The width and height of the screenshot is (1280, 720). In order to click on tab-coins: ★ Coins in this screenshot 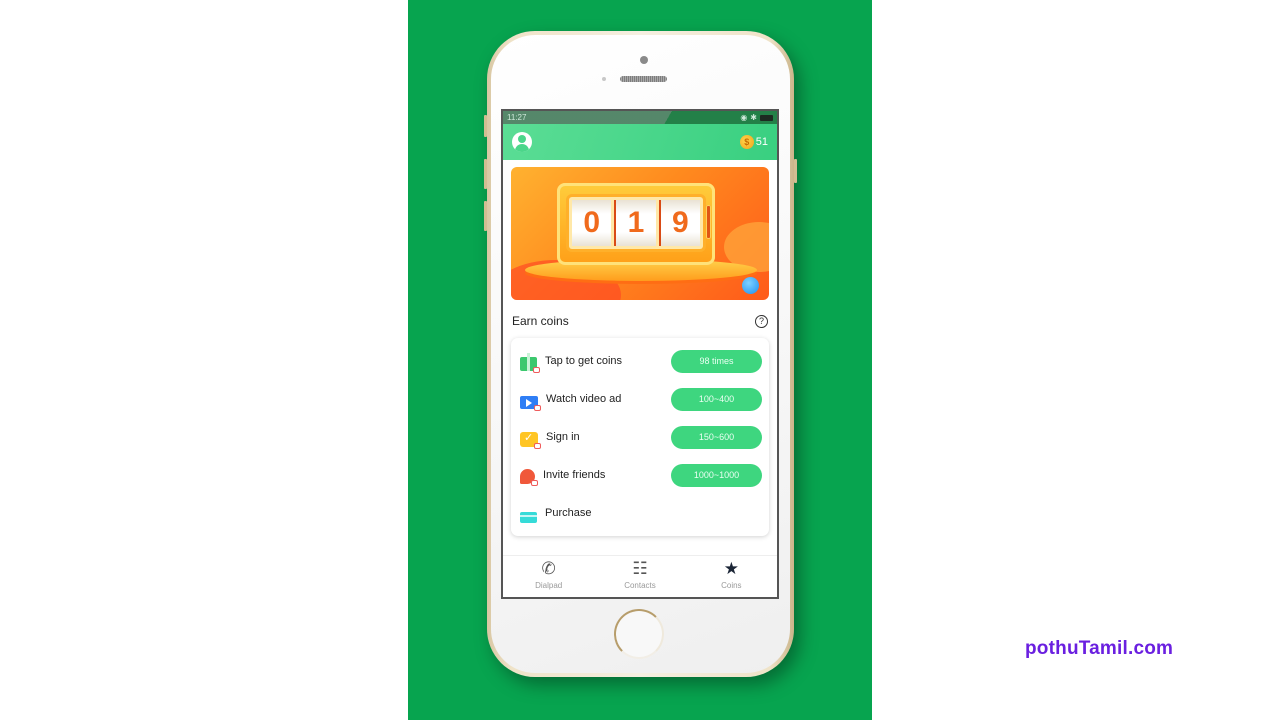, I will do `click(731, 576)`.